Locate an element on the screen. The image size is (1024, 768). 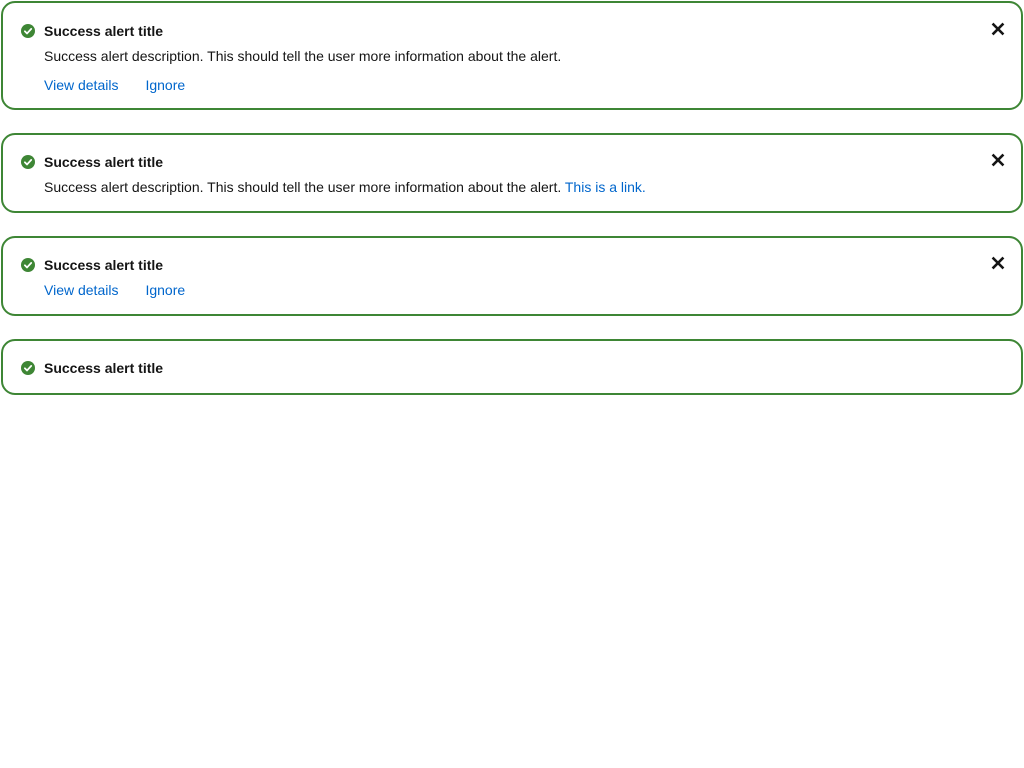
inline-link: This is a link. is located at coordinates (605, 187).